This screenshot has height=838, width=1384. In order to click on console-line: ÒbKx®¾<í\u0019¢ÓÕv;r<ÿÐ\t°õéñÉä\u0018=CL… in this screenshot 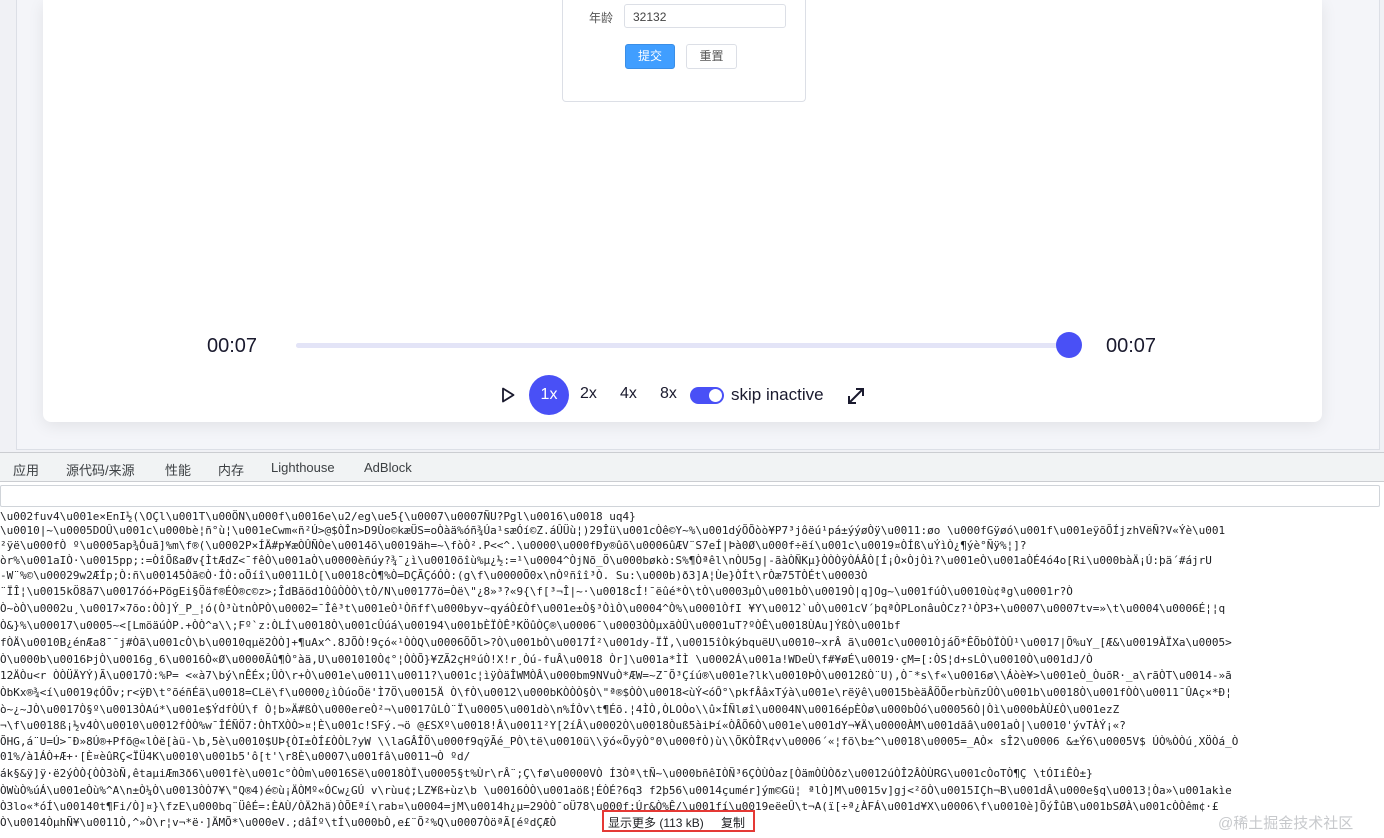, I will do `click(616, 692)`.